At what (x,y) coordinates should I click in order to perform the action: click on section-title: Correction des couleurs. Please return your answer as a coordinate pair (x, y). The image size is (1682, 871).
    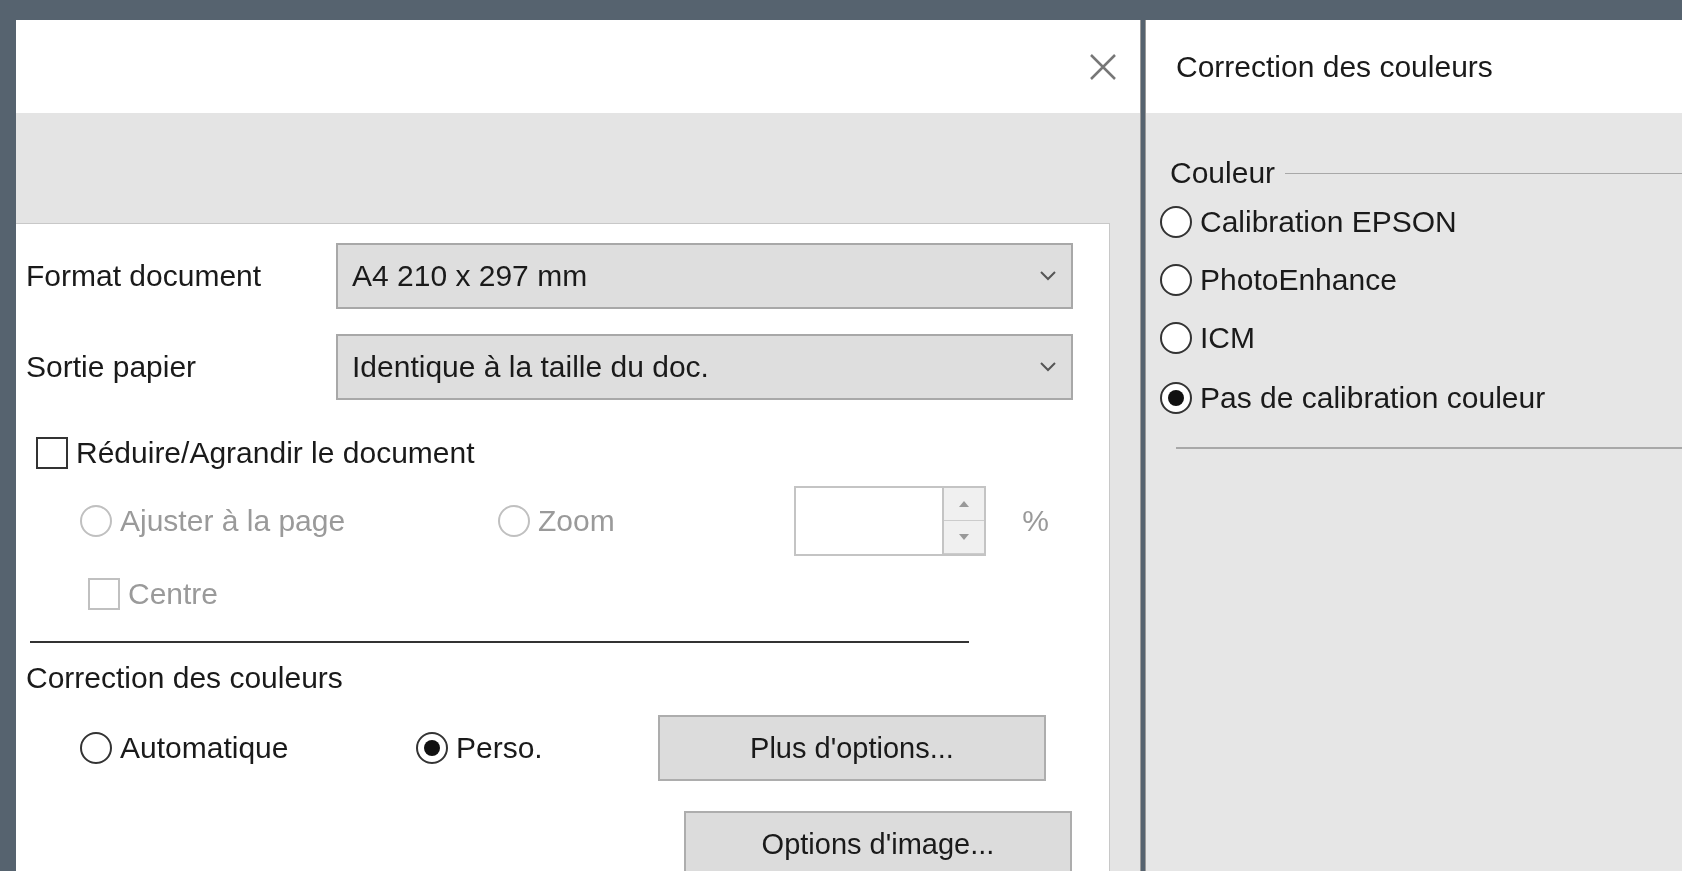
    Looking at the image, I should click on (184, 678).